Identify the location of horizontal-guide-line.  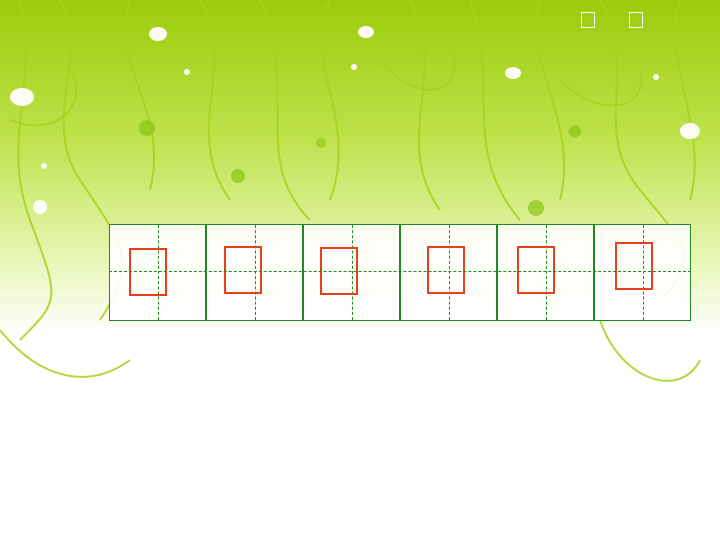
(400, 271).